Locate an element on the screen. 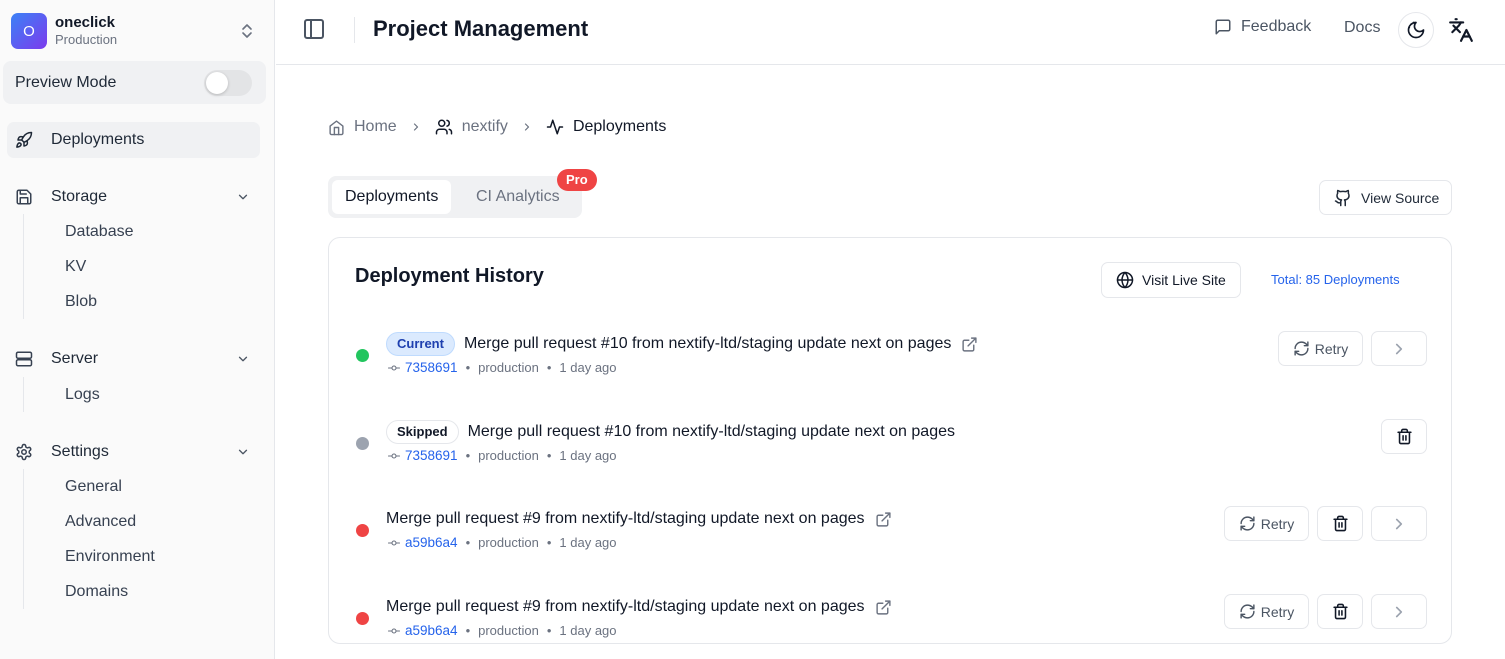 Image resolution: width=1505 pixels, height=659 pixels. status-badge: Current is located at coordinates (420, 344).